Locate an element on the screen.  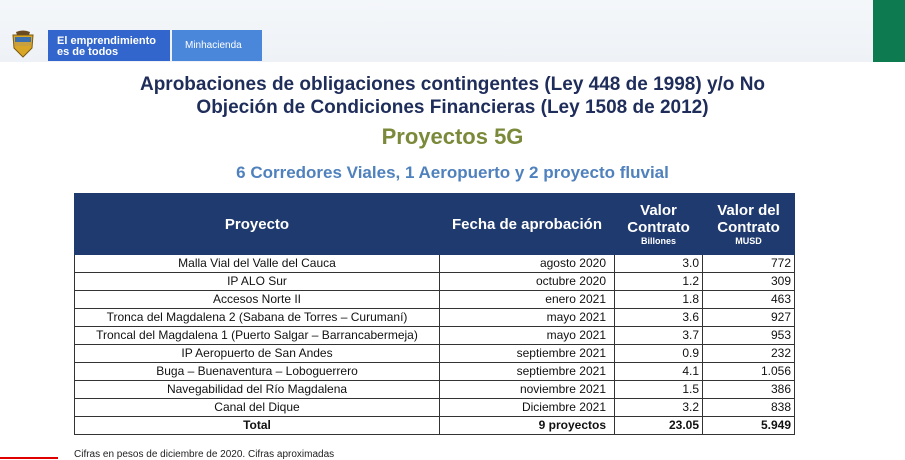
total-label: Total is located at coordinates (257, 425).